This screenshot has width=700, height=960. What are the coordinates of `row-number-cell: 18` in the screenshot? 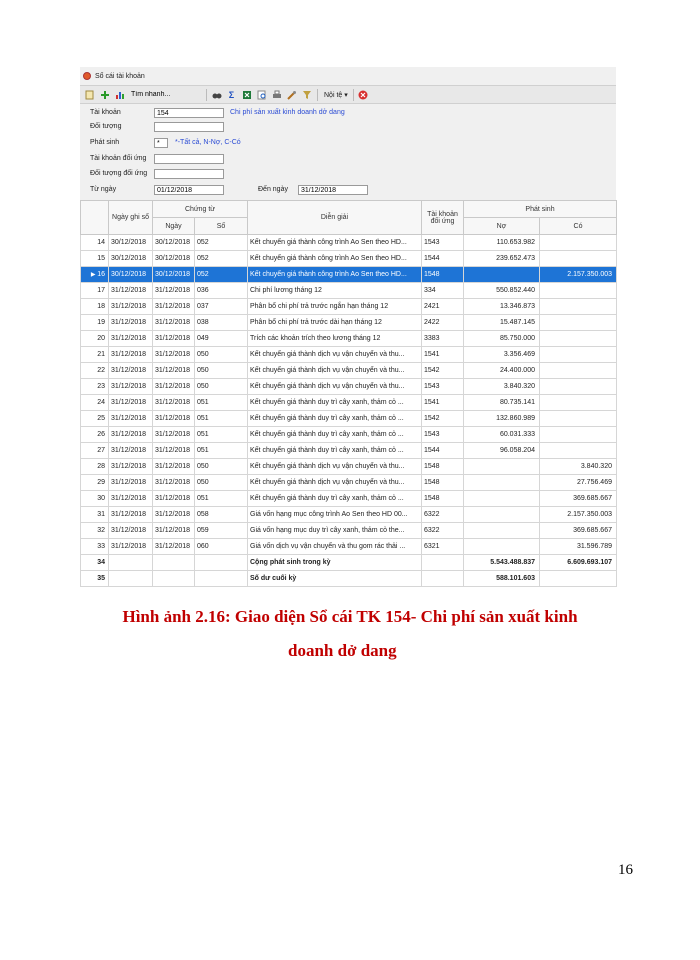 It's located at (94, 306).